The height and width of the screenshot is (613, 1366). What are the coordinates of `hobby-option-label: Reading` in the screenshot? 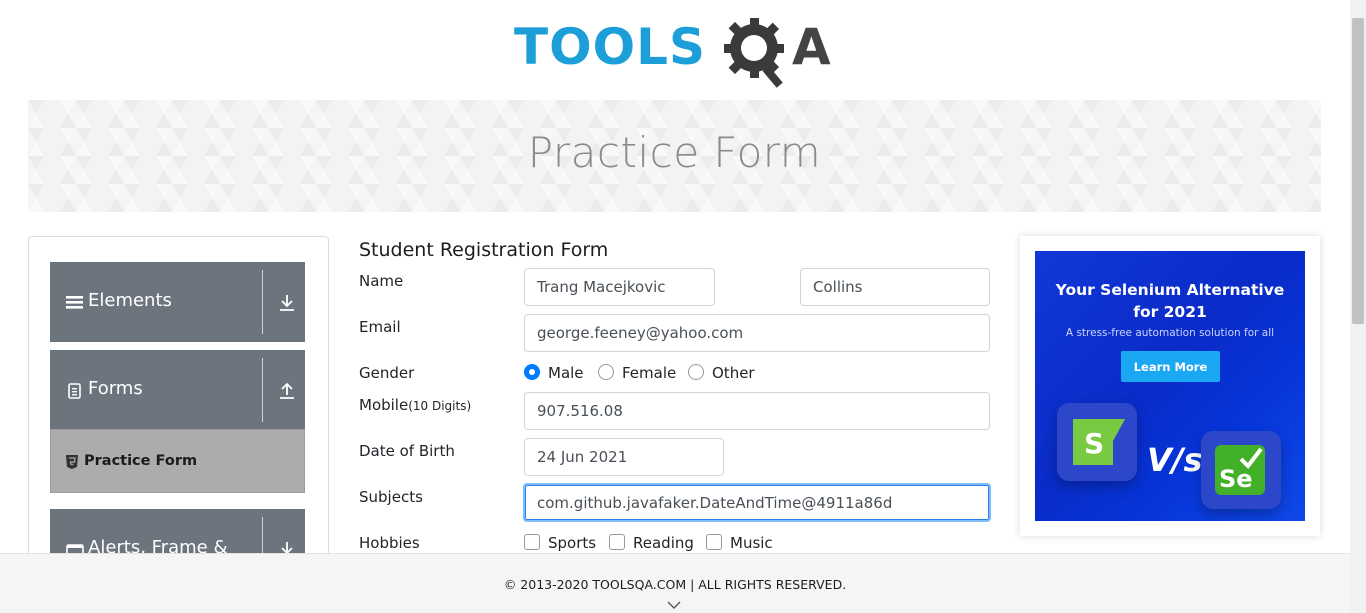 It's located at (663, 543).